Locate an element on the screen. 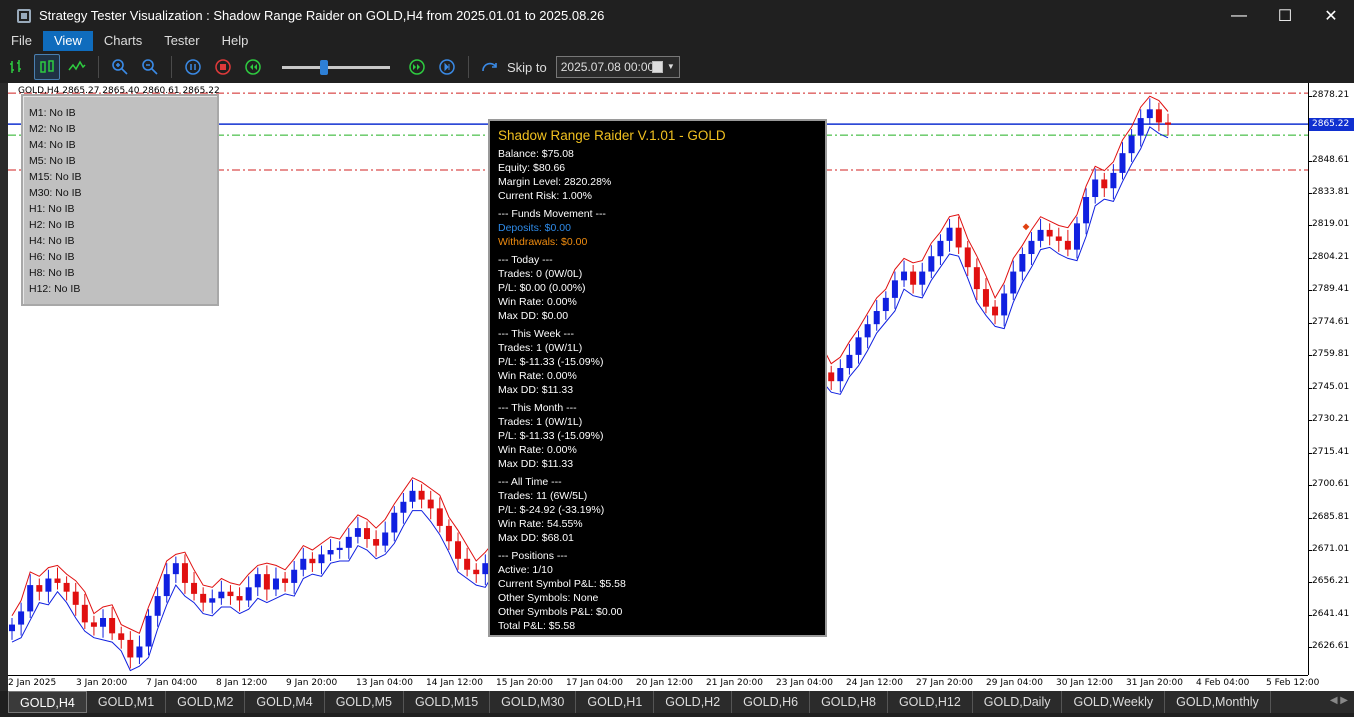 This screenshot has height=717, width=1354. price-label: 2759.81 is located at coordinates (1331, 354).